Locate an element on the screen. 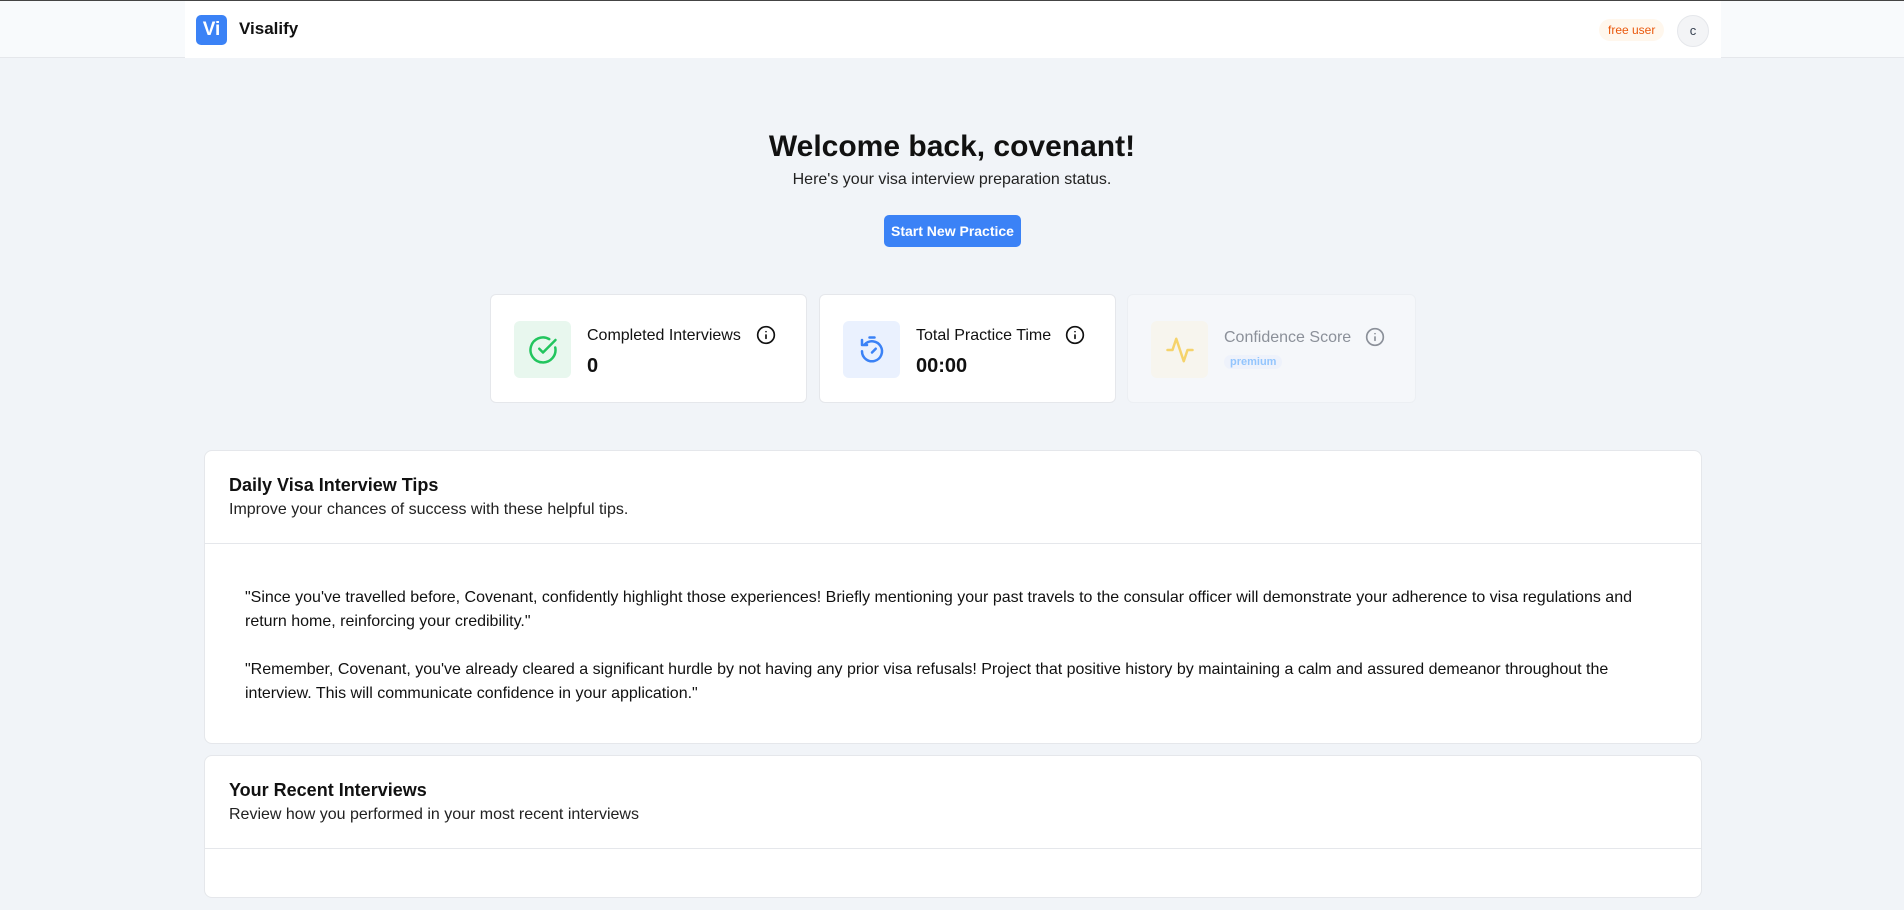 The image size is (1904, 910). stat-label: Confidence Score is located at coordinates (1288, 337).